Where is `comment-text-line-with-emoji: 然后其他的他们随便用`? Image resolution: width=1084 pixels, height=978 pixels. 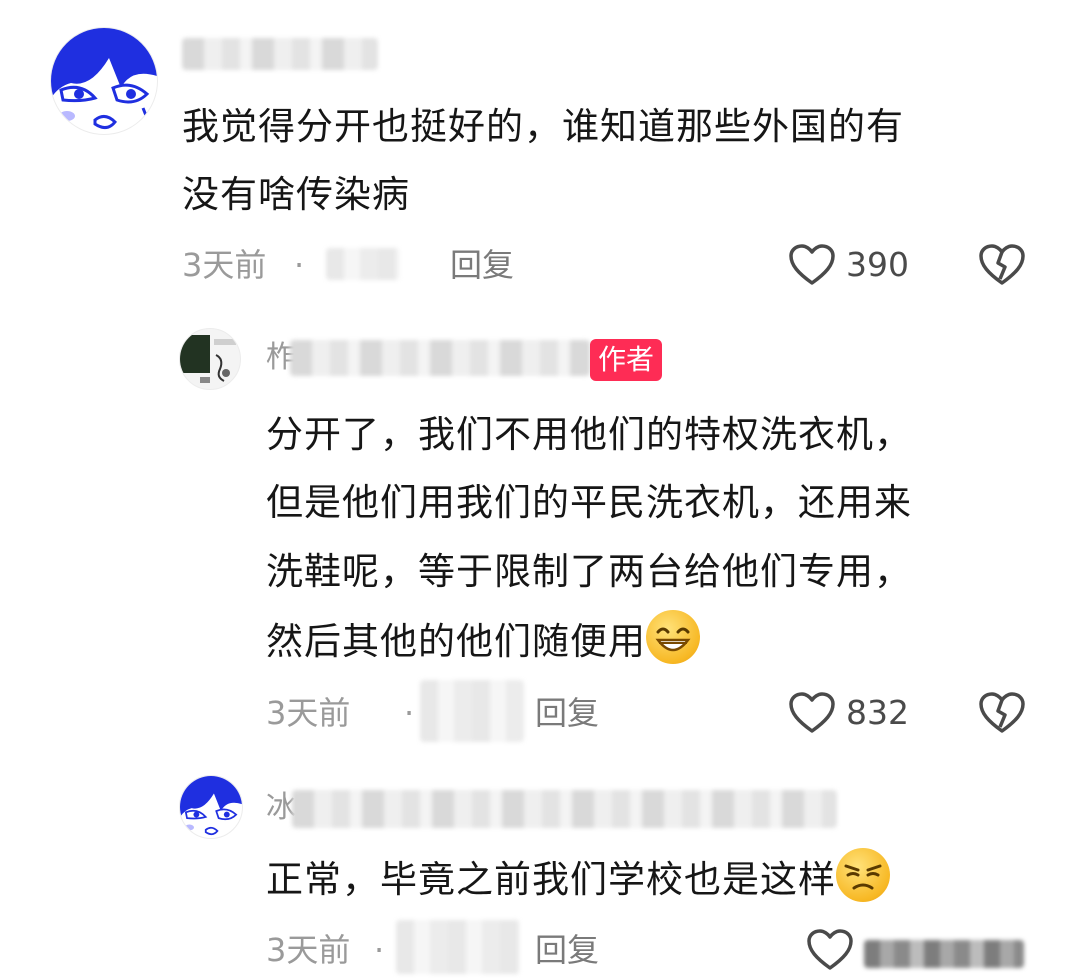
comment-text-line-with-emoji: 然后其他的他们随便用 is located at coordinates (483, 642).